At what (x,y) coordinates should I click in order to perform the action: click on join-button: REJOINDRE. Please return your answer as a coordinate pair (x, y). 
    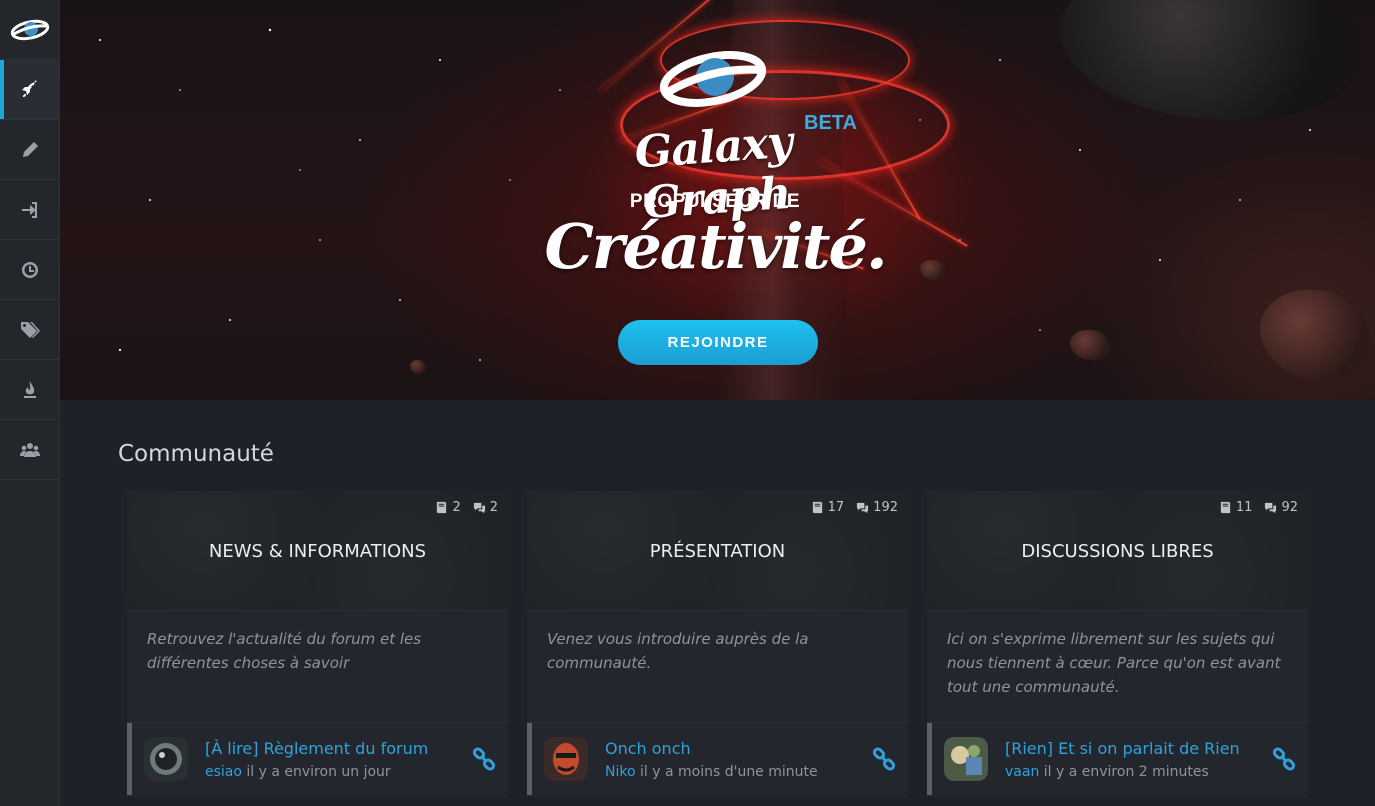
    Looking at the image, I should click on (718, 342).